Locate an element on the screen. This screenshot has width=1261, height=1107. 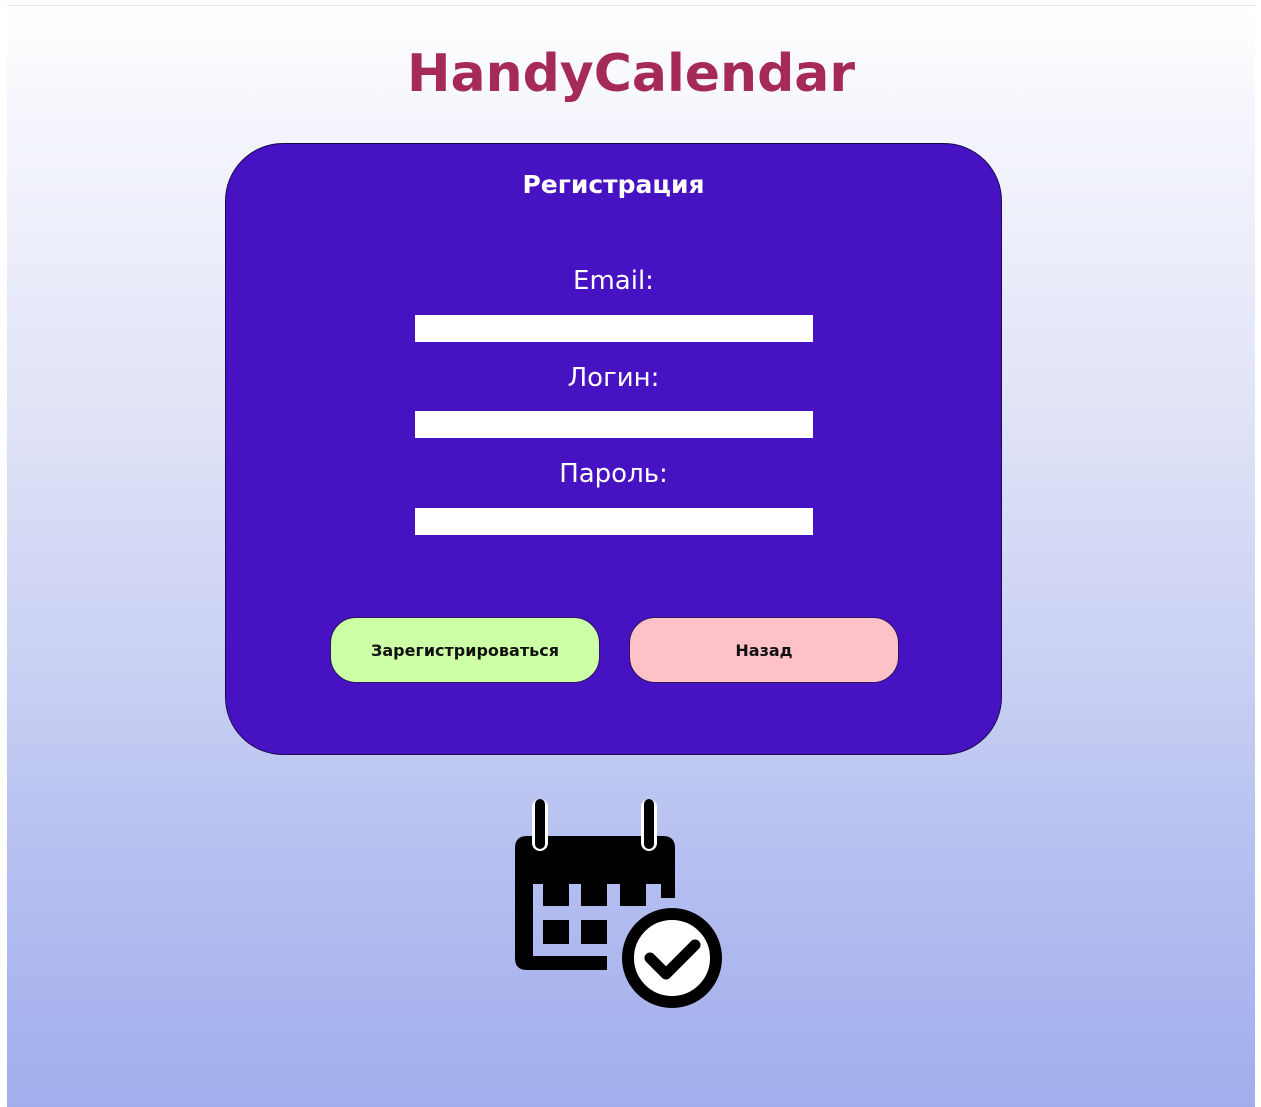
register-button: Зарегистрироваться is located at coordinates (465, 650).